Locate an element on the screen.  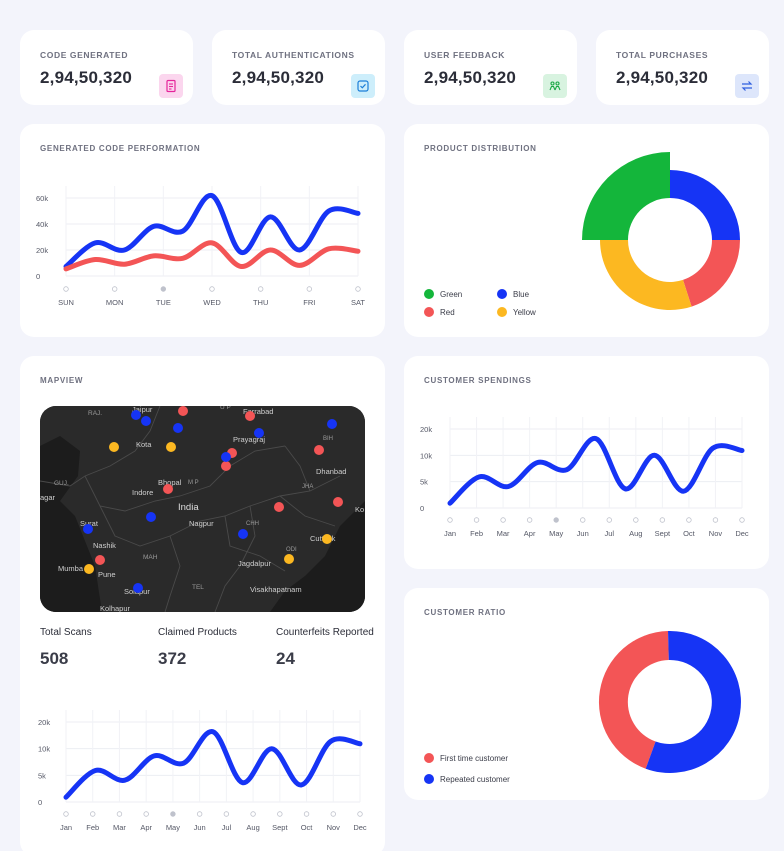
receipt-icon is located at coordinates (171, 86).